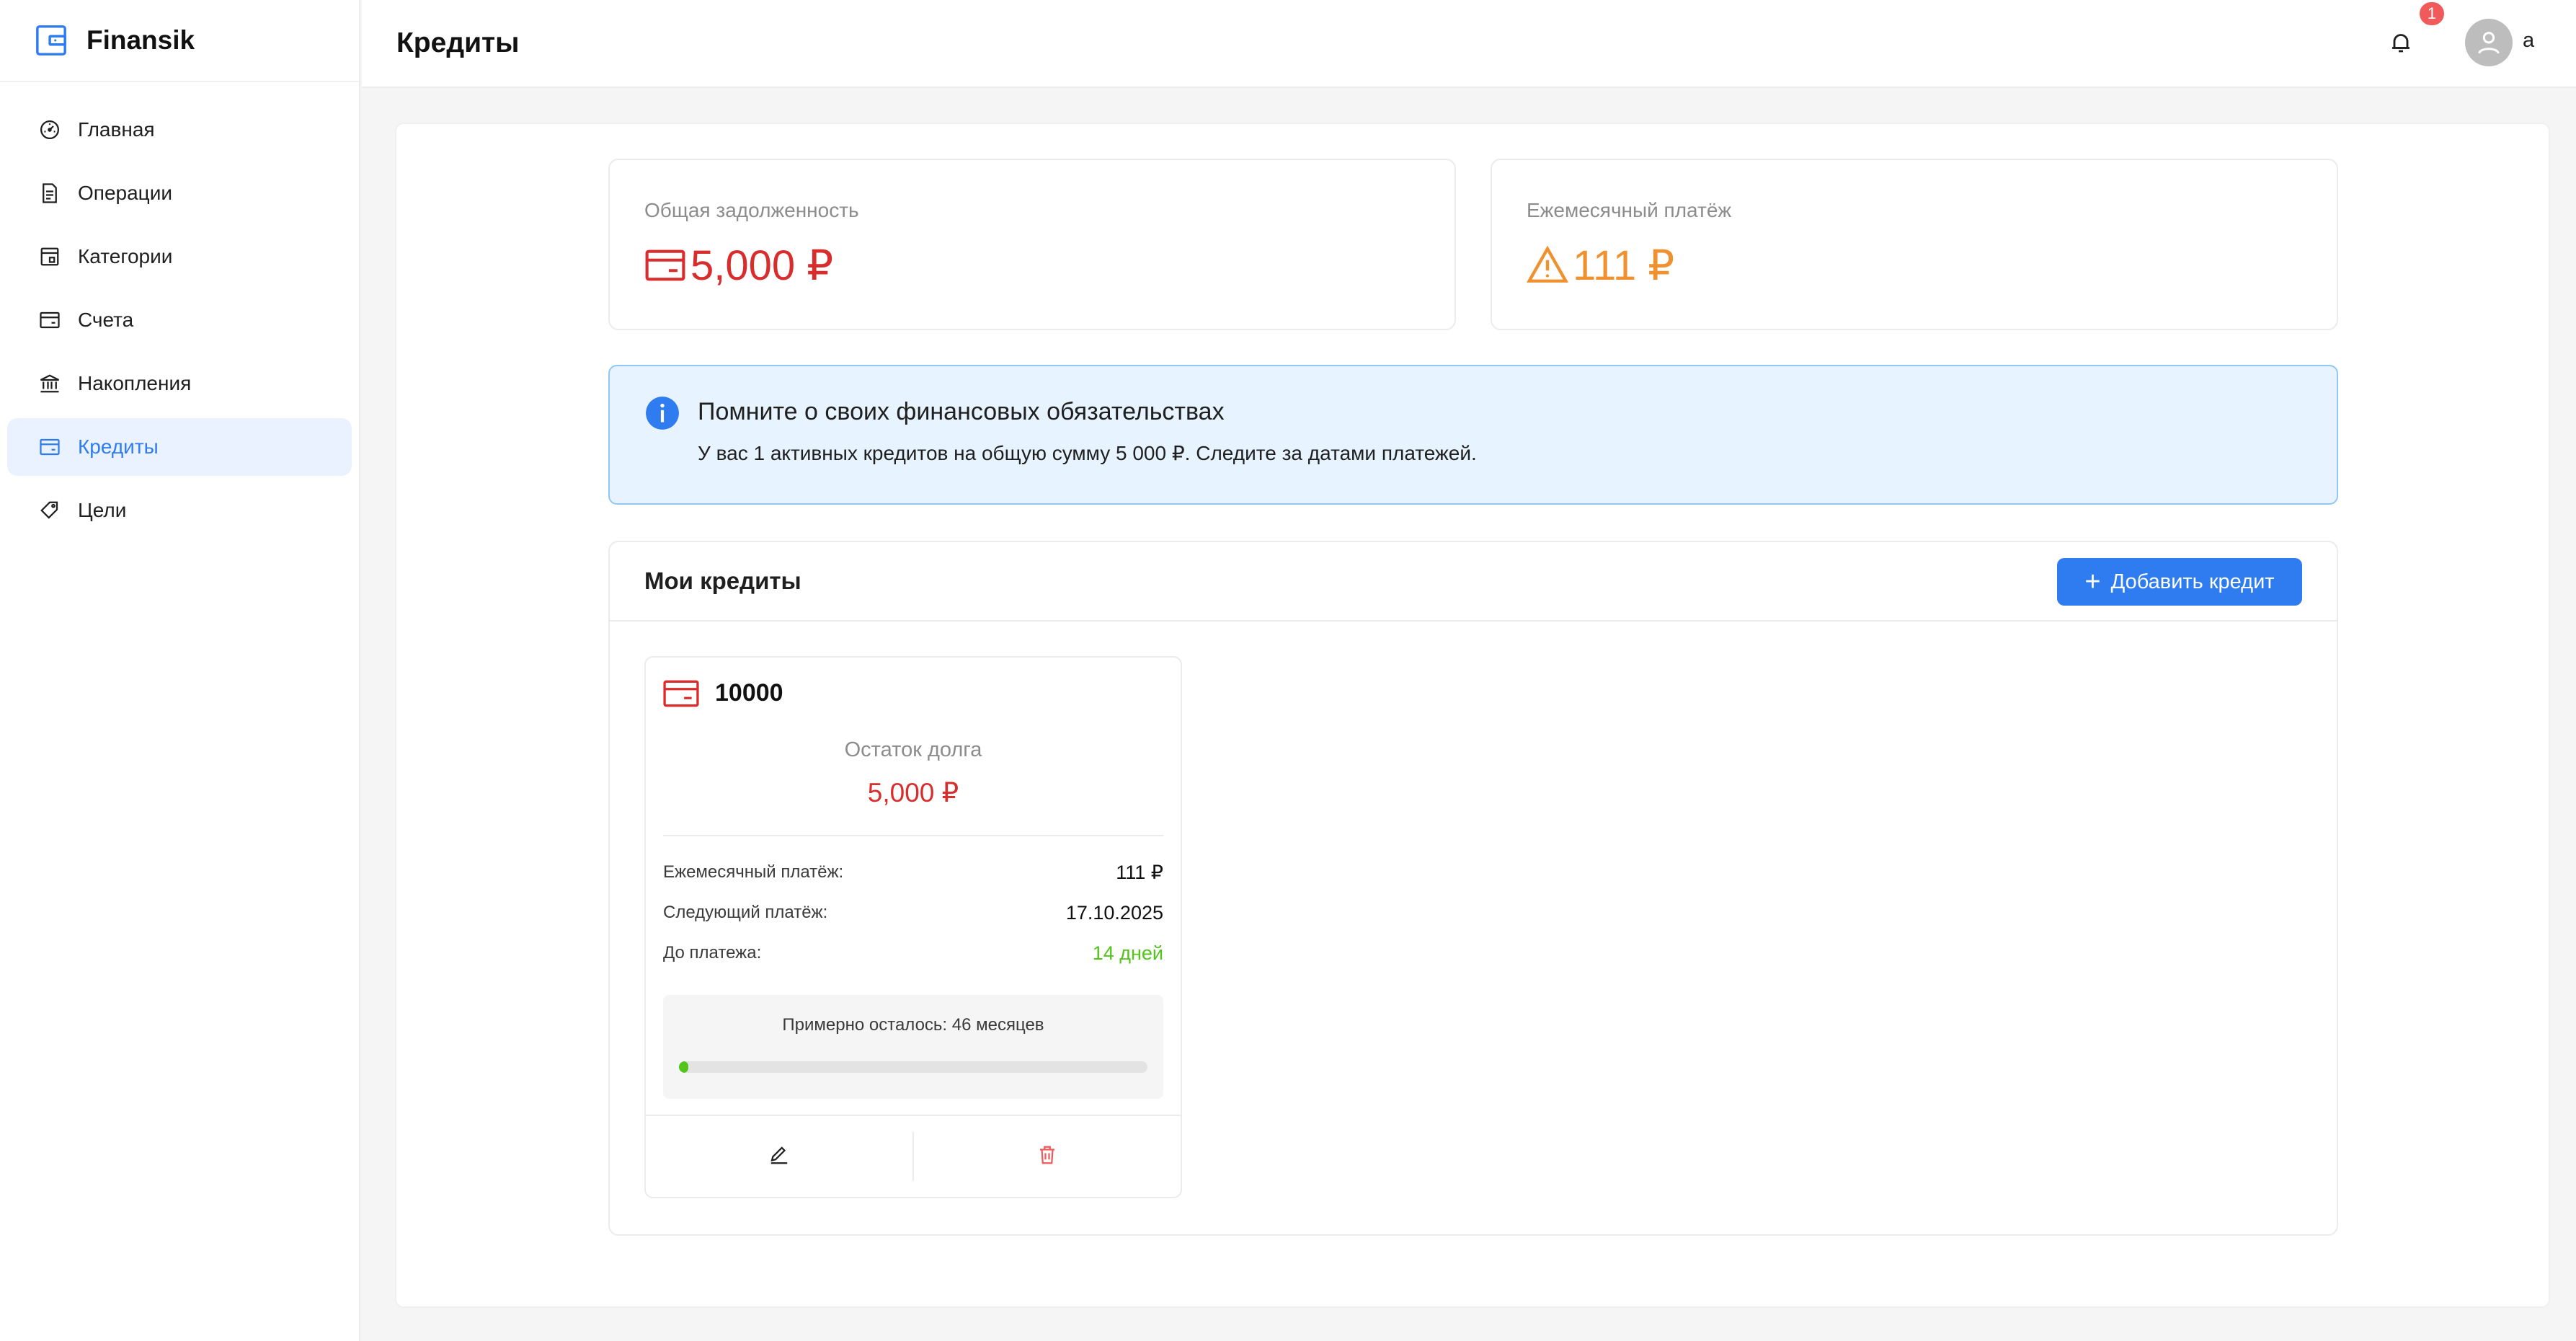  What do you see at coordinates (2528, 41) in the screenshot?
I see `username: a` at bounding box center [2528, 41].